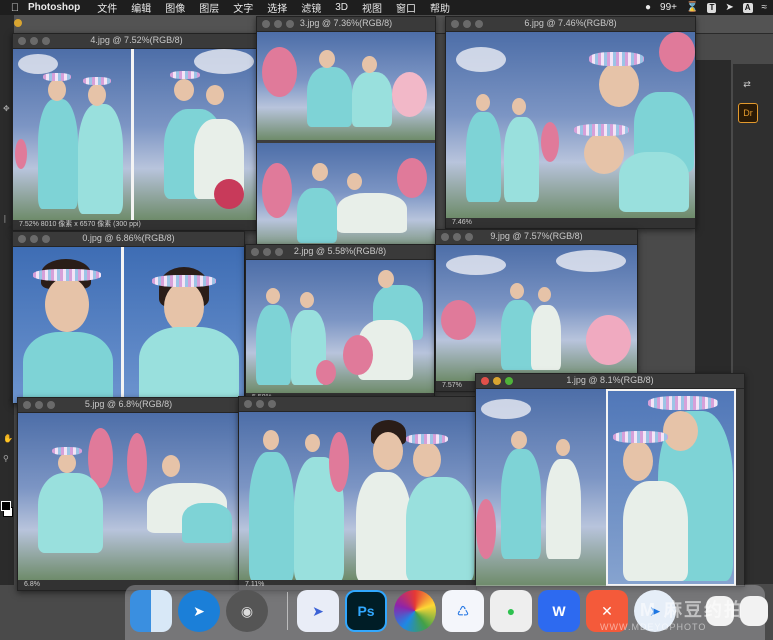 This screenshot has width=773, height=640. Describe the element at coordinates (54, 7) in the screenshot. I see `app-name-menu: Photoshop` at that location.